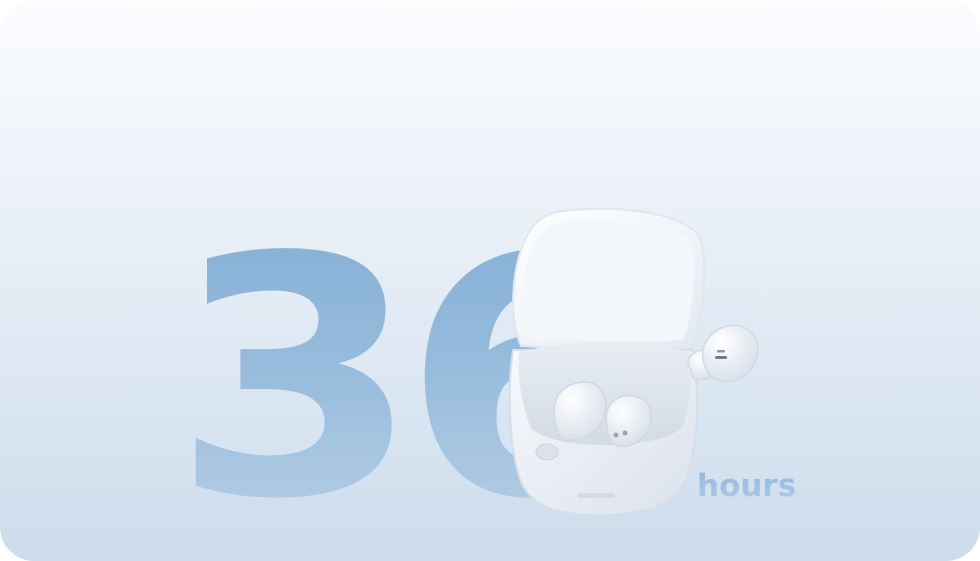  I want to click on case-lid, so click(609, 279).